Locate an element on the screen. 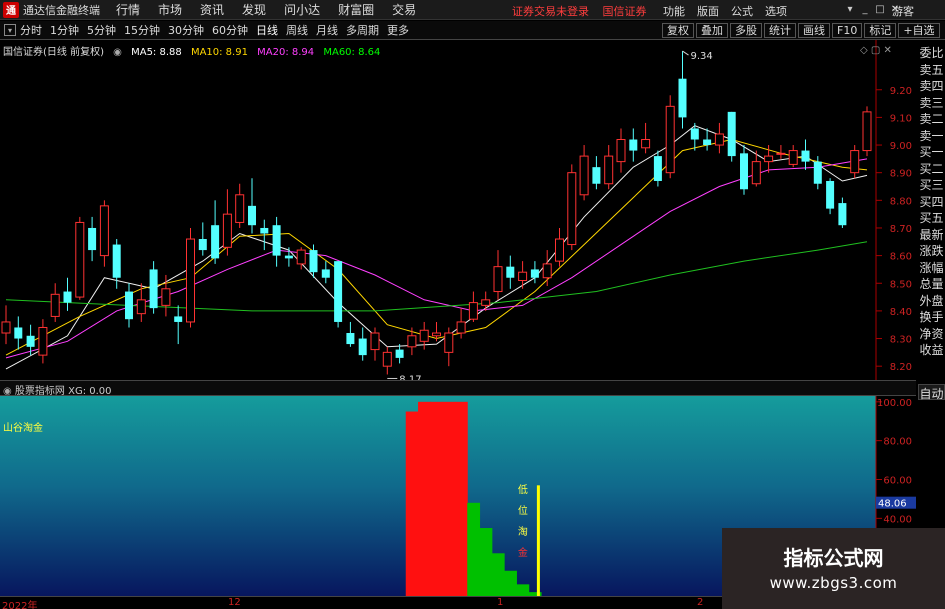 Image resolution: width=945 pixels, height=609 pixels. menu-item-quotes: 行情 is located at coordinates (128, 9).